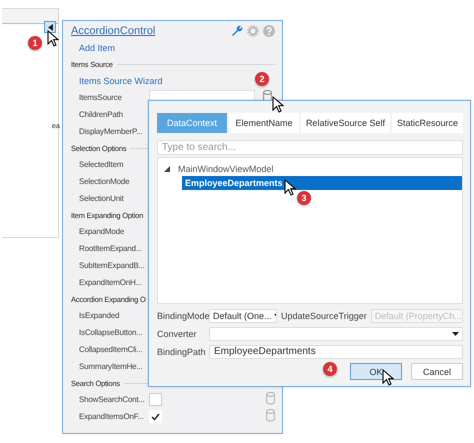  What do you see at coordinates (318, 169) in the screenshot?
I see `tree-item: MainWindowViewModel` at bounding box center [318, 169].